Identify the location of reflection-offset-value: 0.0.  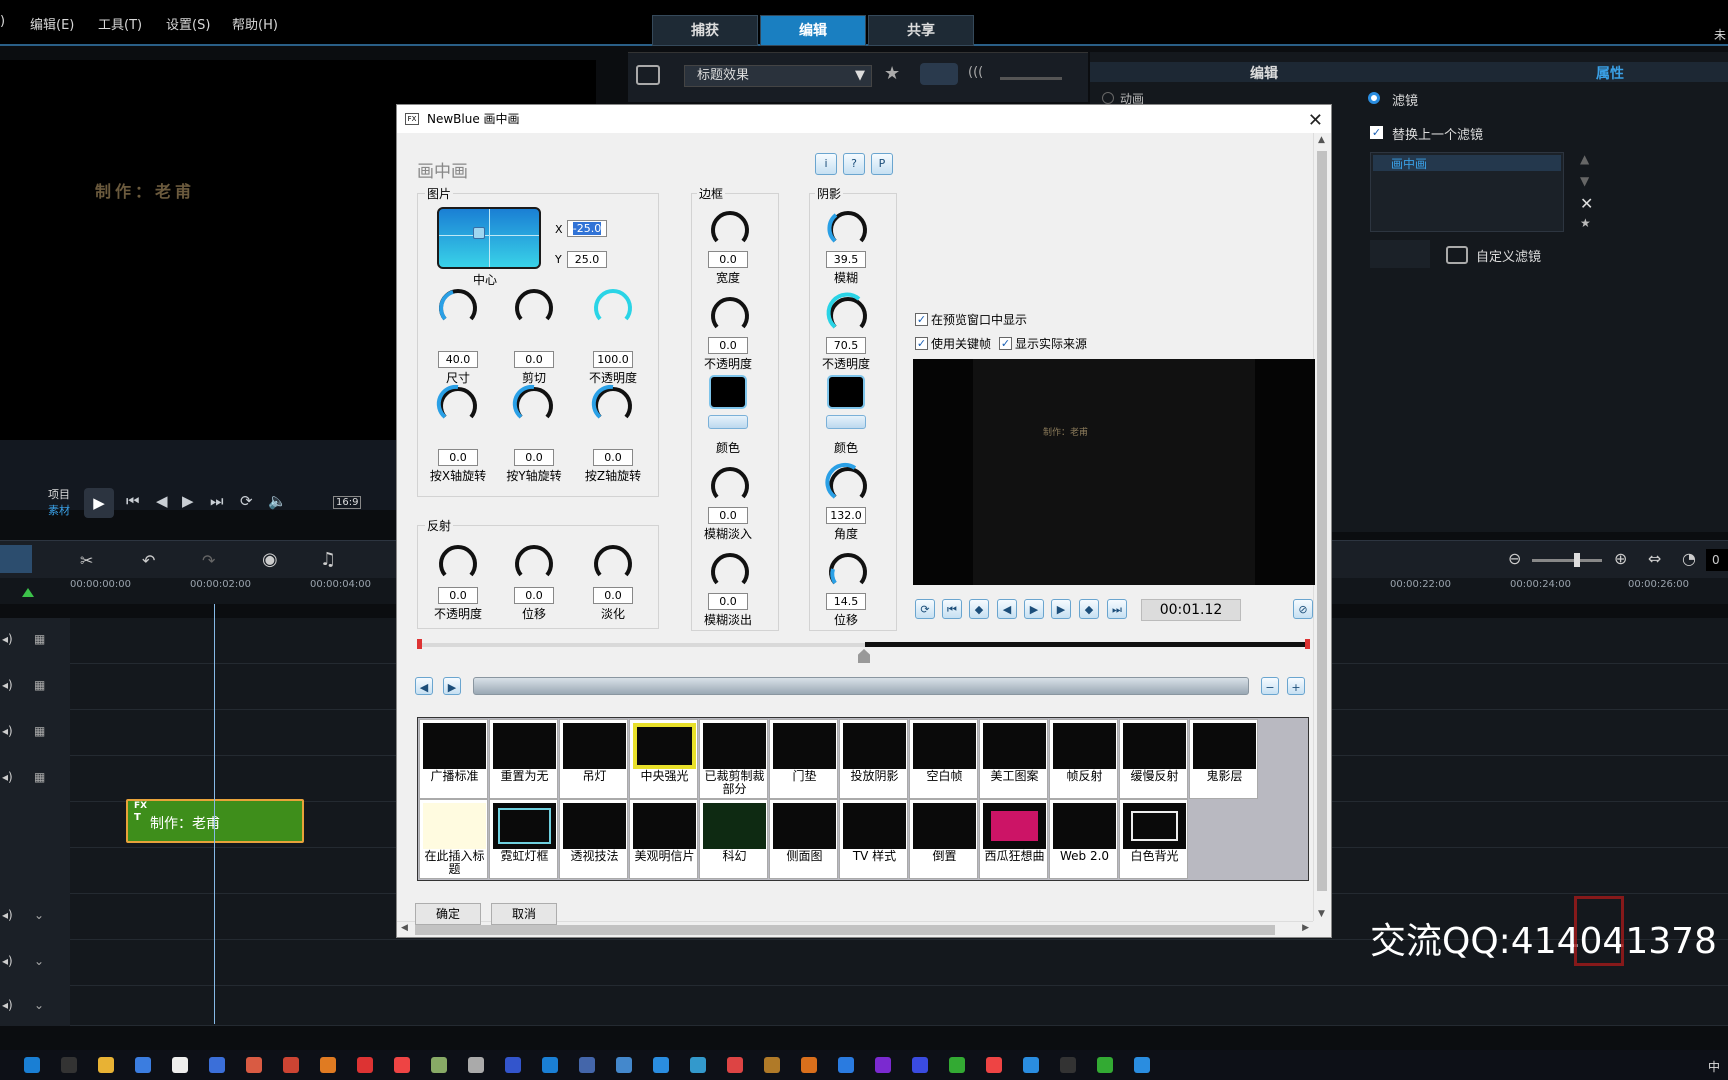
(534, 595).